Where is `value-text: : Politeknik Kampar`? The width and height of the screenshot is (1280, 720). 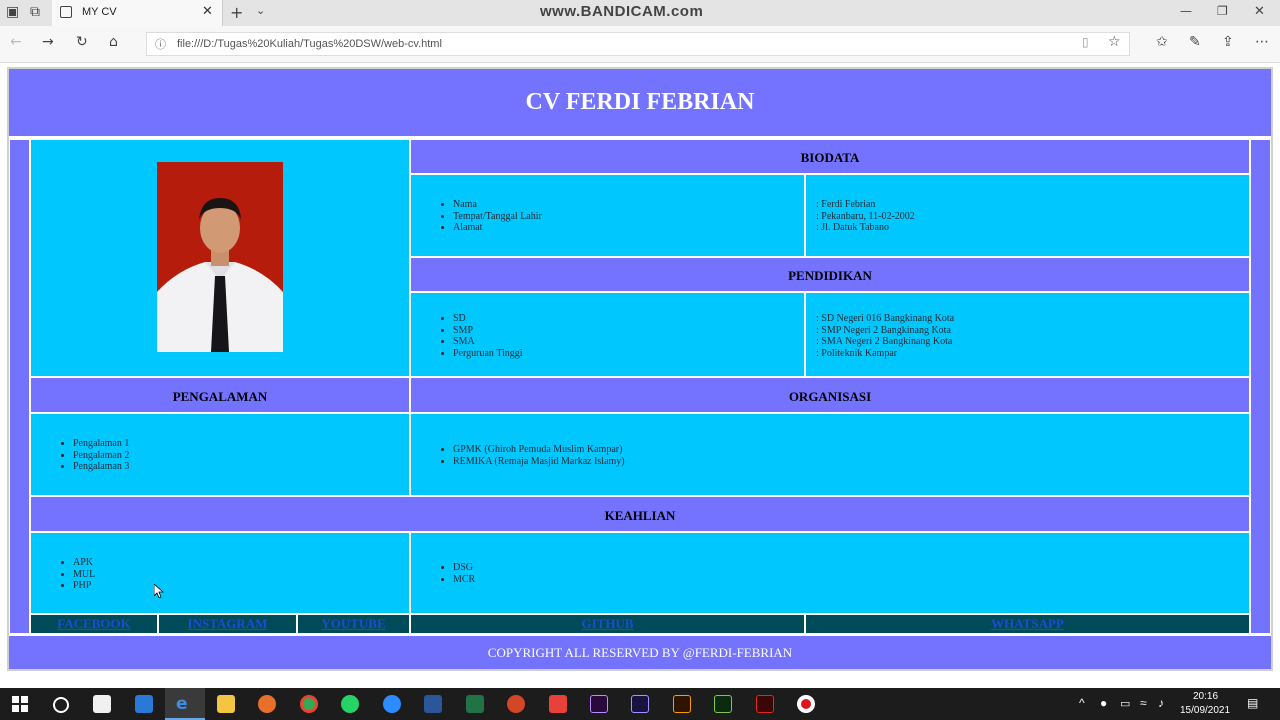
value-text: : Politeknik Kampar is located at coordinates (857, 353).